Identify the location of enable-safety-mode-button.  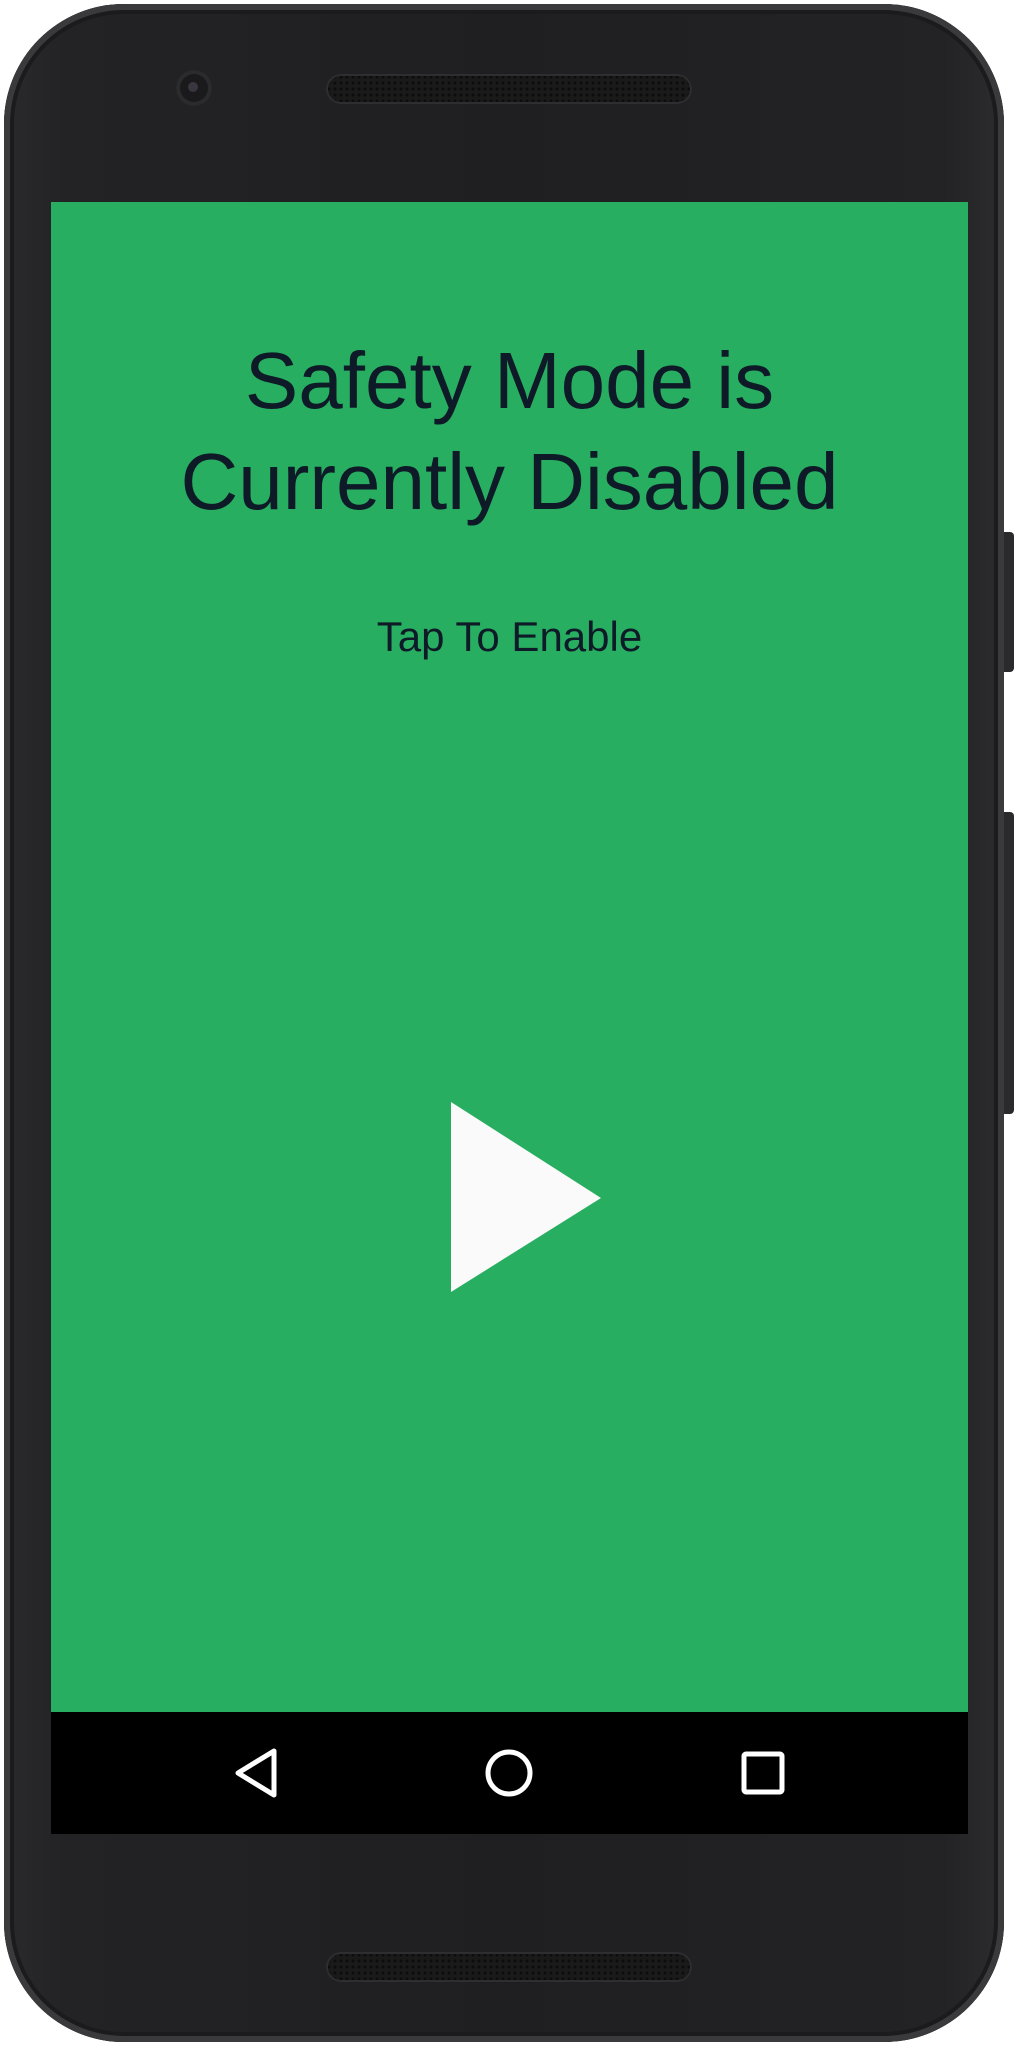
(531, 1202).